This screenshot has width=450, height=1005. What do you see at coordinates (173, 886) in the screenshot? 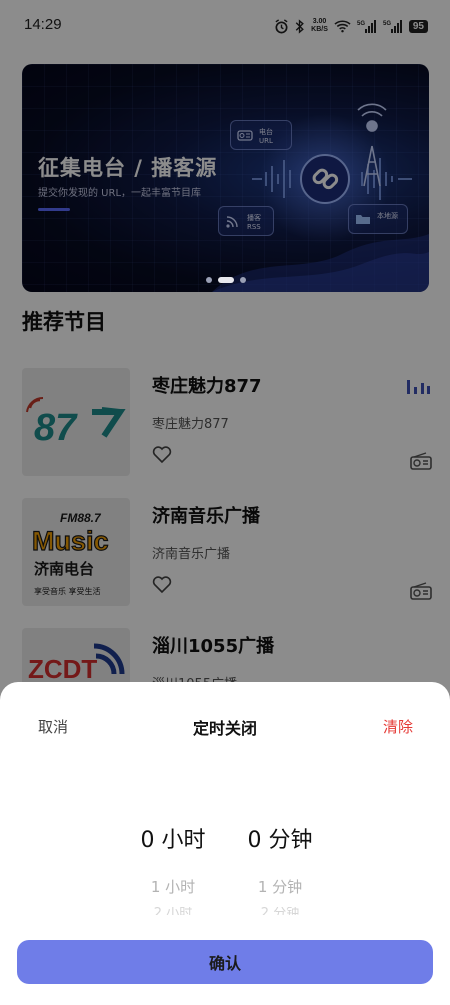
I see `hours-option: 1 小时` at bounding box center [173, 886].